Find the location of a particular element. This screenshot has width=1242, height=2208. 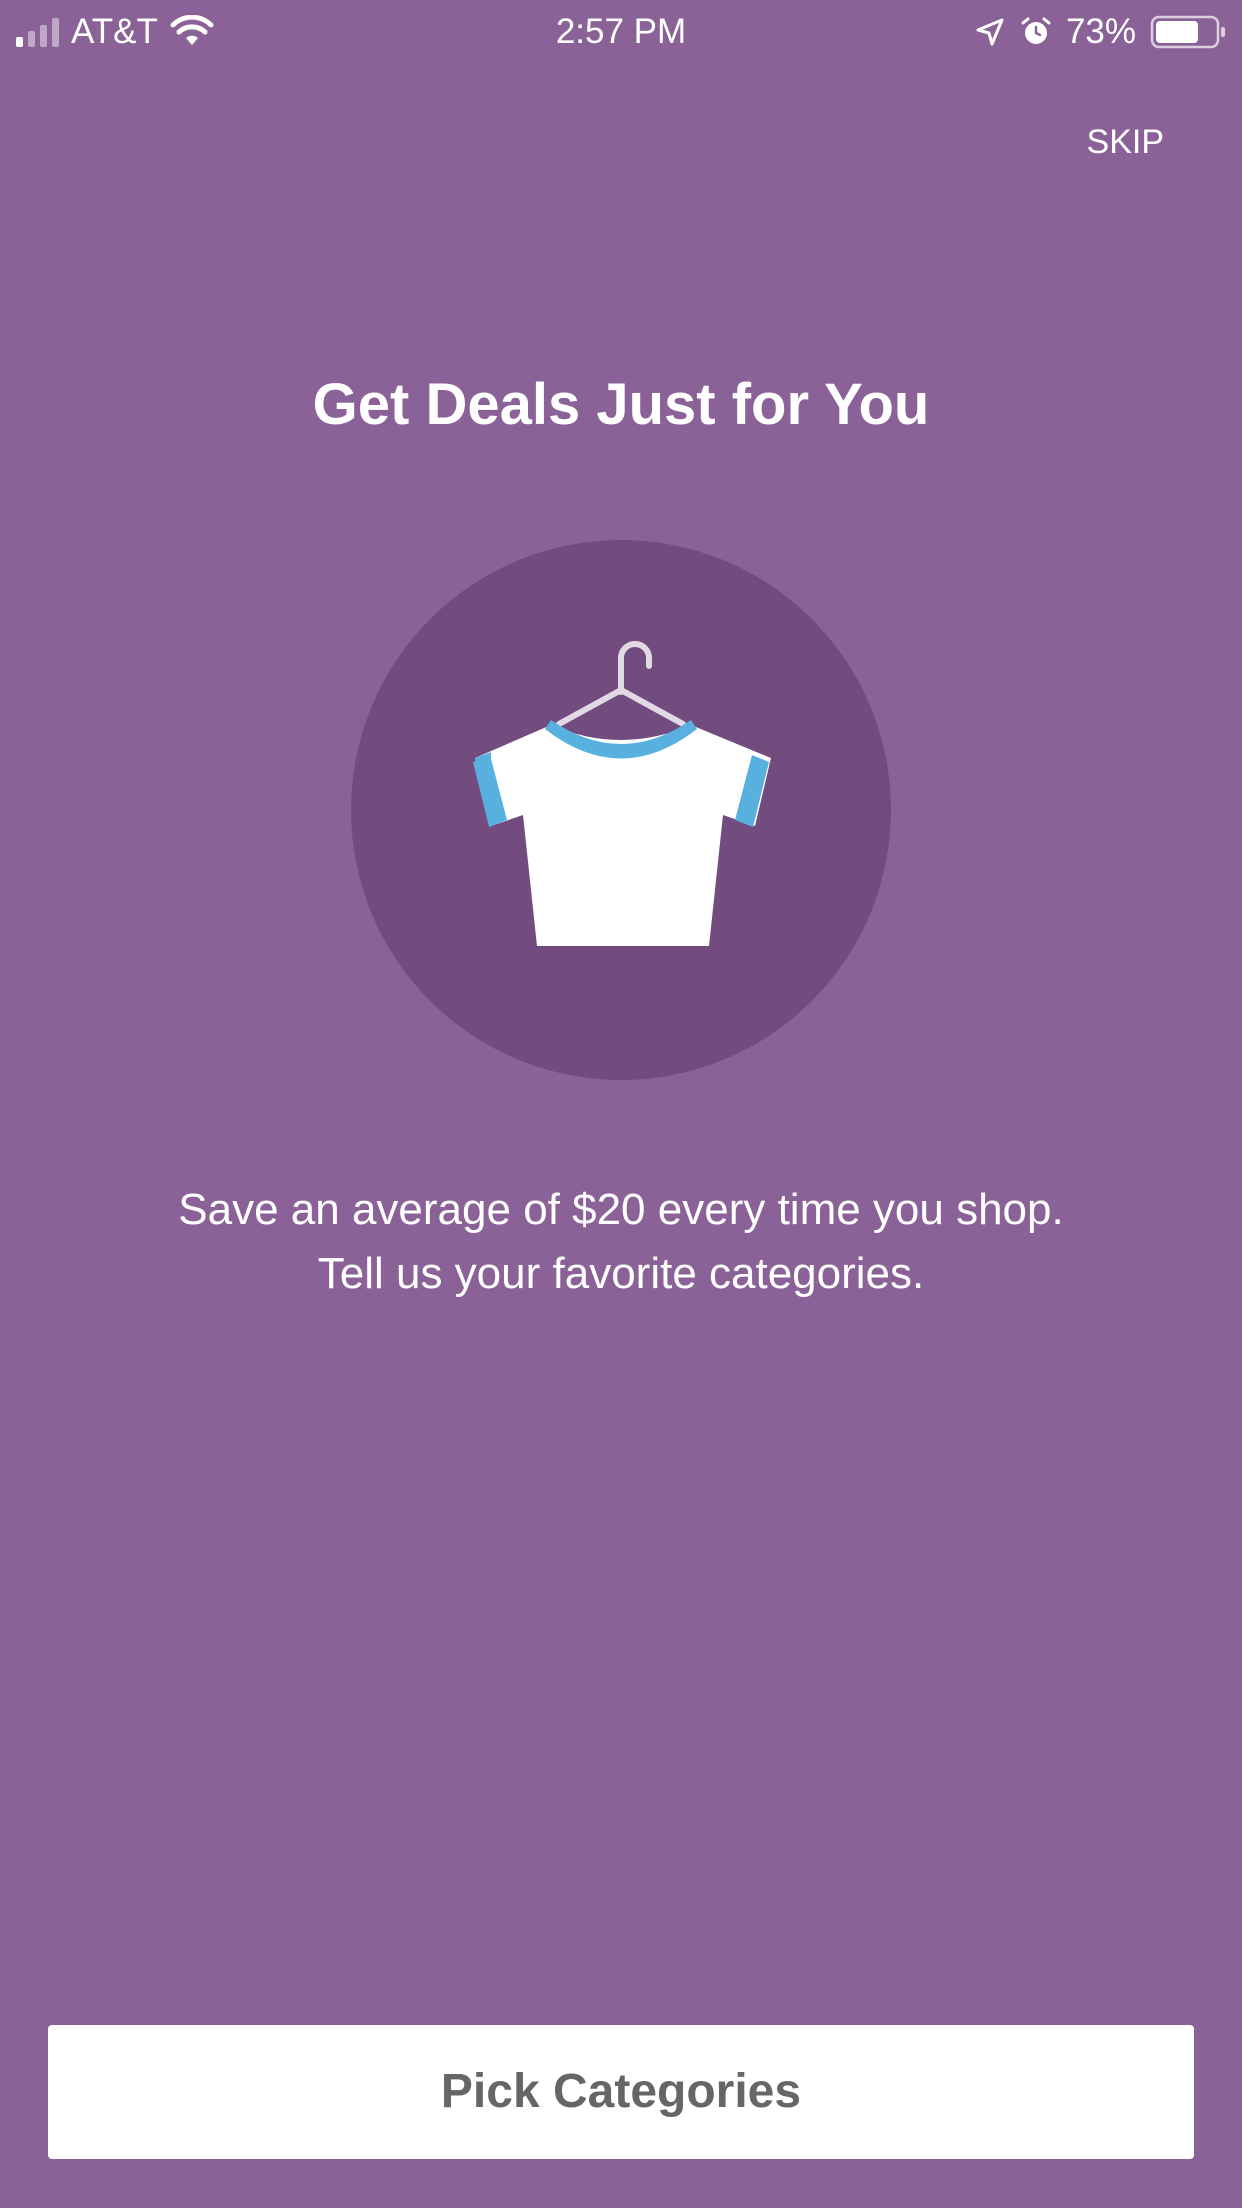

alarm-icon is located at coordinates (1036, 30).